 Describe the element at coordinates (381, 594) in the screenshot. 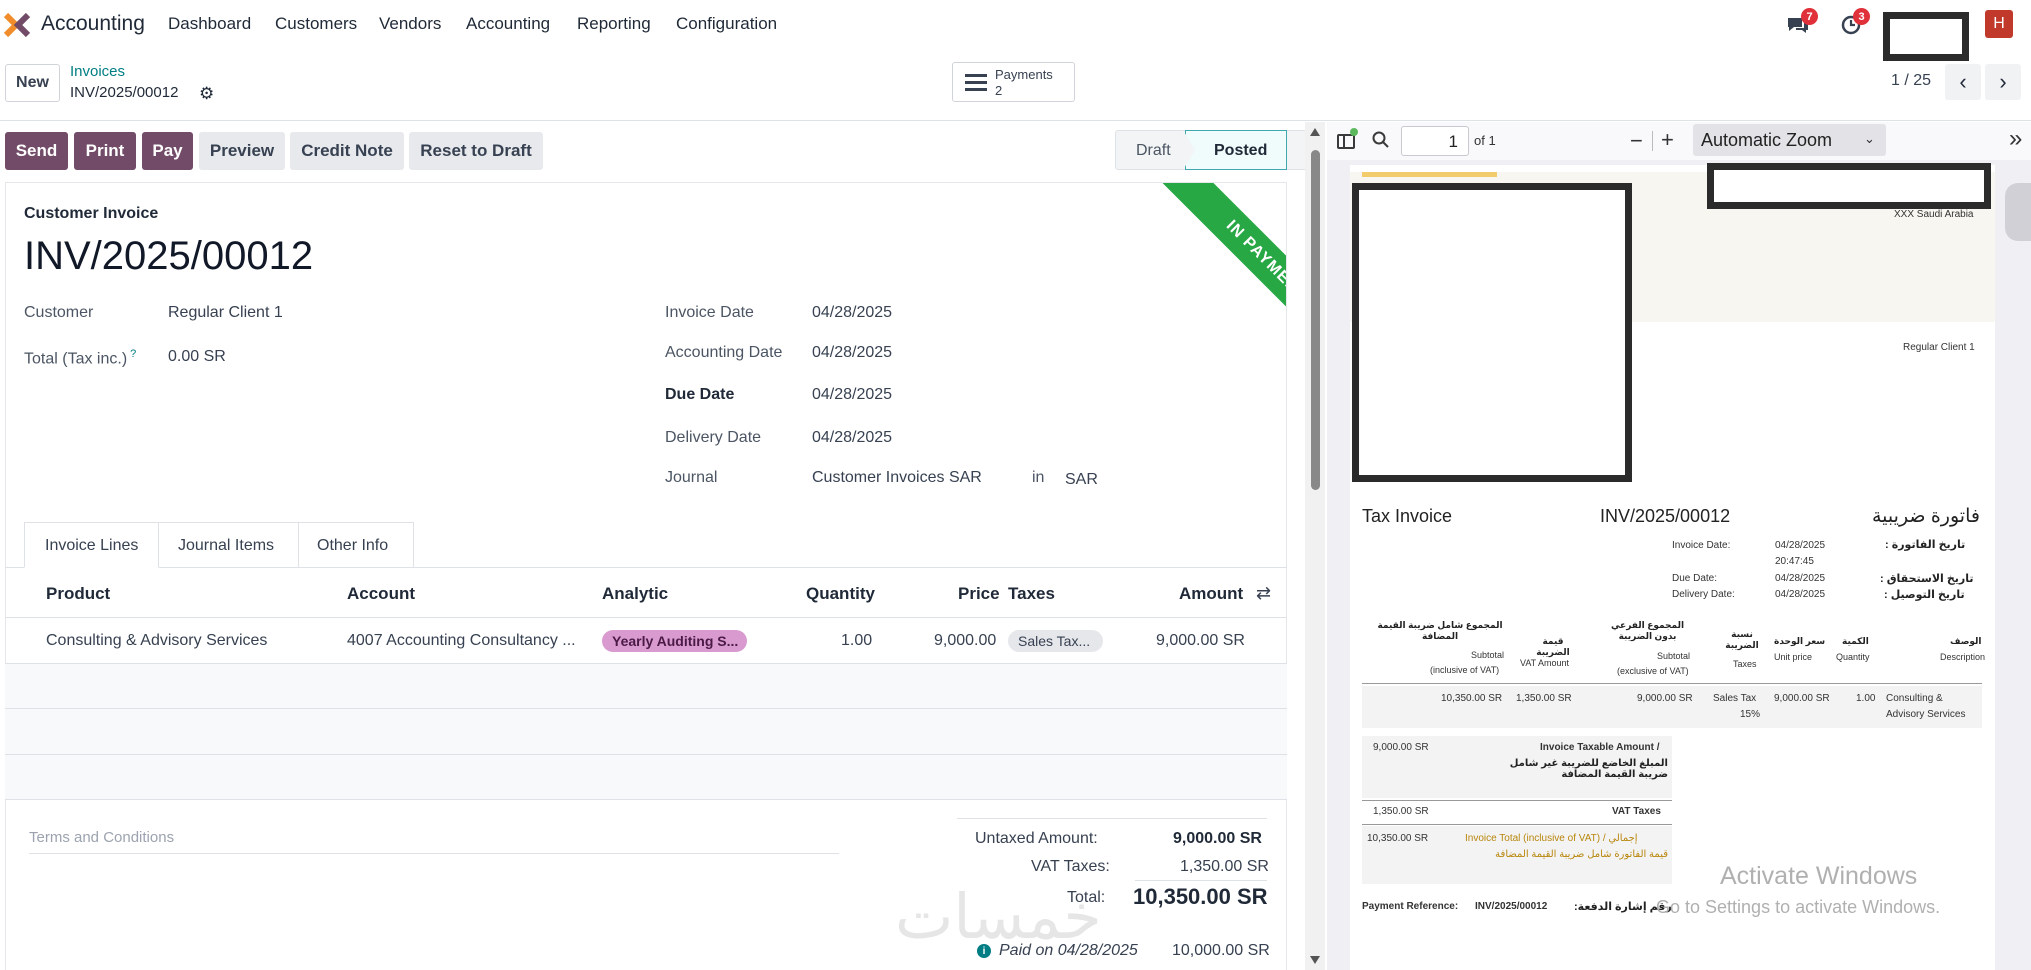

I see `column-account: Account` at that location.